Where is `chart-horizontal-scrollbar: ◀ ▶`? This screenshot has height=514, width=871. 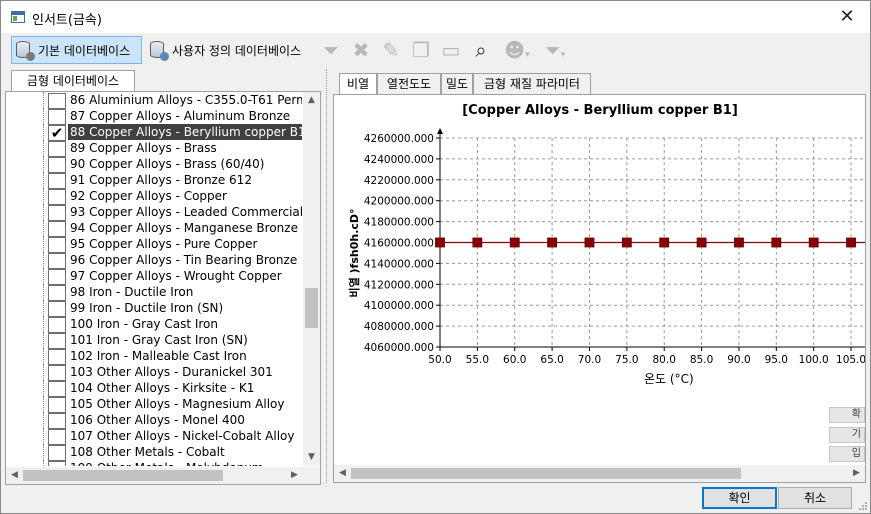 chart-horizontal-scrollbar: ◀ ▶ is located at coordinates (599, 473).